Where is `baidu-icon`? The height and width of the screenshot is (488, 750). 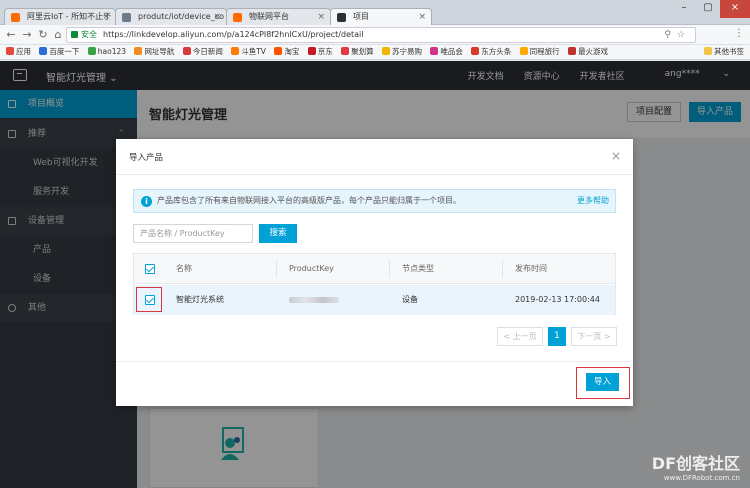 baidu-icon is located at coordinates (43, 51).